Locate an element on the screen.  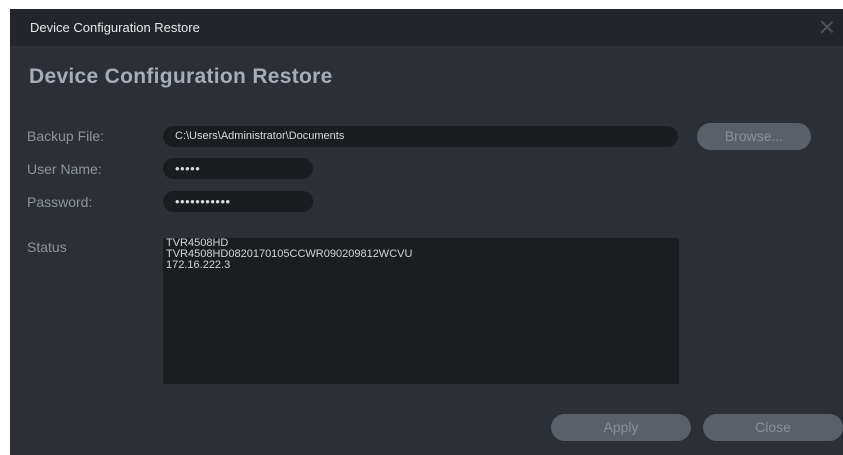
apply-button: Apply is located at coordinates (621, 427).